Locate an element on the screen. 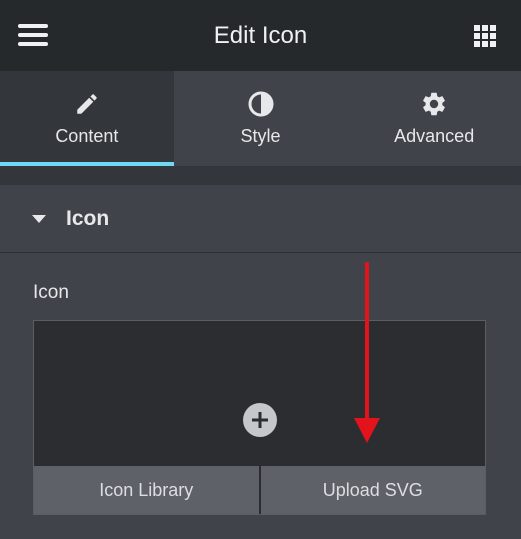 Image resolution: width=521 pixels, height=539 pixels. tab-content: Content is located at coordinates (87, 118).